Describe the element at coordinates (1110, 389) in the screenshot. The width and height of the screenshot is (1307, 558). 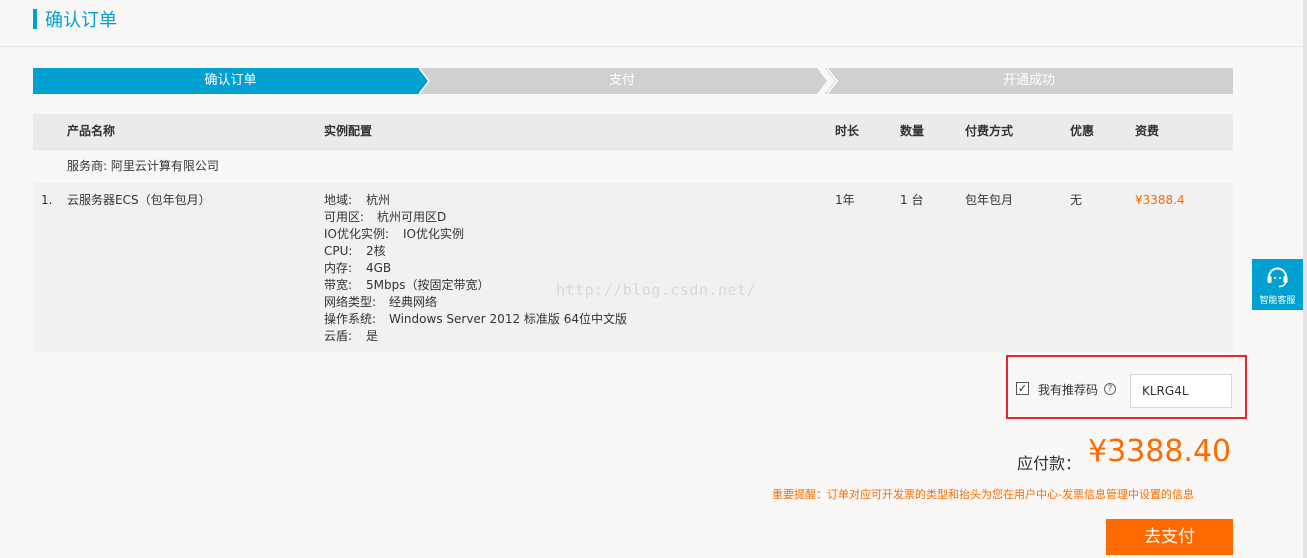
I see `help-icon: ?` at that location.